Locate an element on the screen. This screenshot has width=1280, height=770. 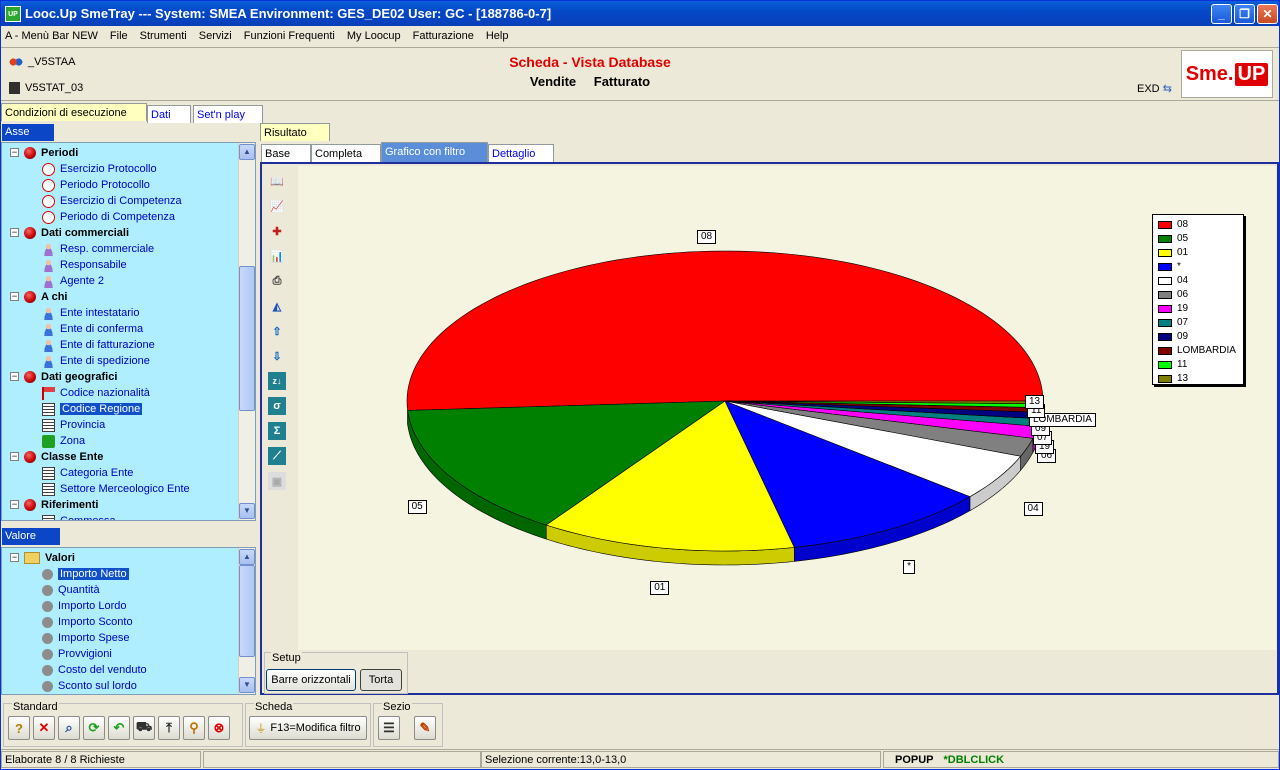
tab-dettaglio: Dettaglio is located at coordinates (521, 153).